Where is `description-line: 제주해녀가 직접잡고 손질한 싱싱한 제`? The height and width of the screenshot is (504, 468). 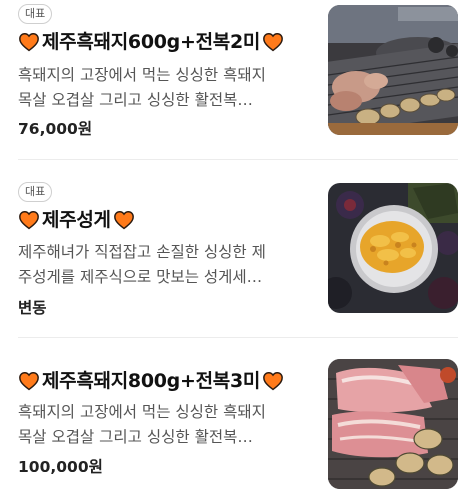
description-line: 제주해녀가 직접잡고 손질한 싱싱한 제 is located at coordinates (142, 252).